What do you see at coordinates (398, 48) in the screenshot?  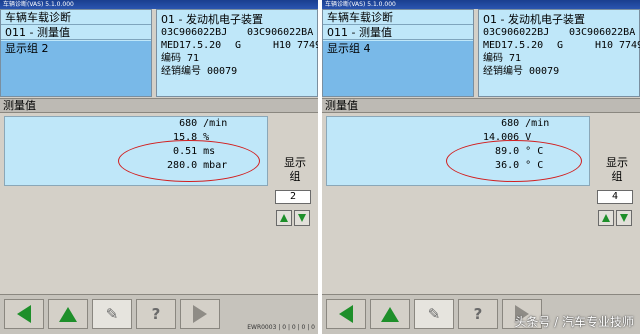 I see `nav-item-group: 显示组 4` at bounding box center [398, 48].